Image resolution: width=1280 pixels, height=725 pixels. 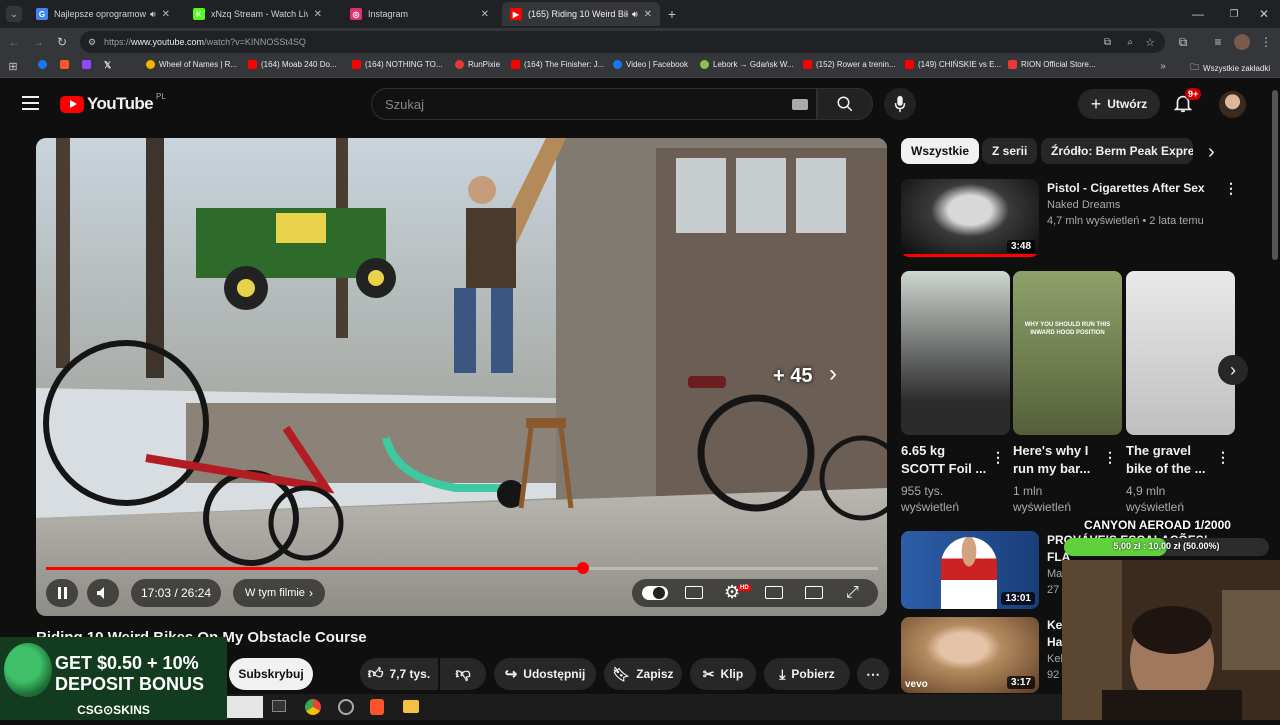 I want to click on video-thumbnail: 3:48, so click(x=970, y=218).